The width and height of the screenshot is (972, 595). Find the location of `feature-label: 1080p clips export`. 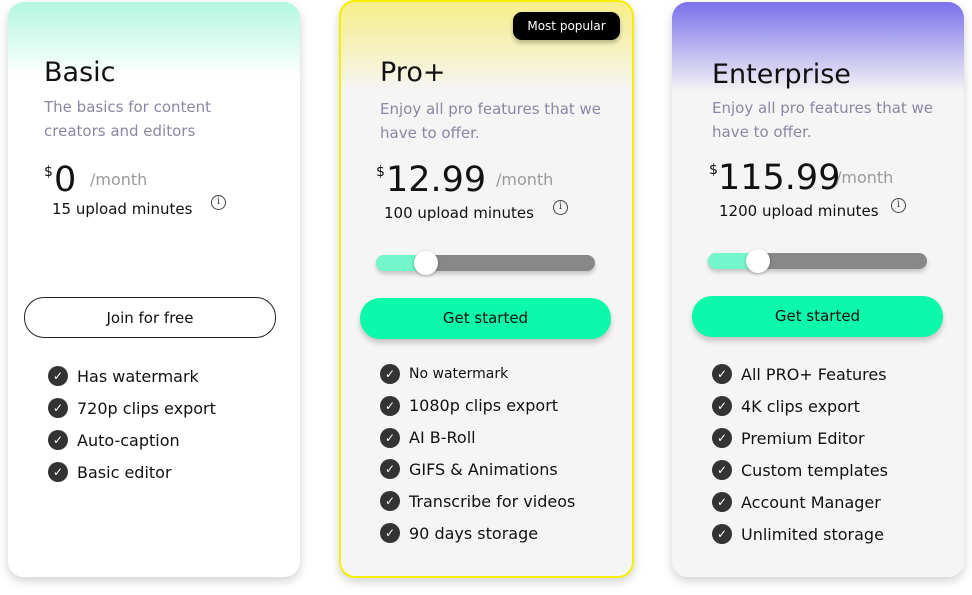

feature-label: 1080p clips export is located at coordinates (484, 406).